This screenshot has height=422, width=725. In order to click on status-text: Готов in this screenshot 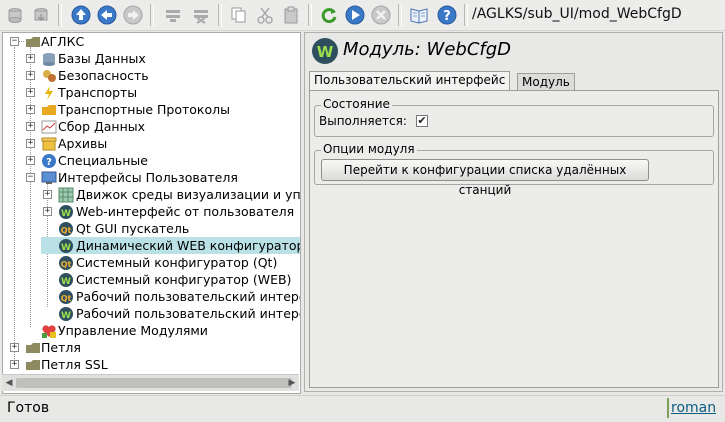, I will do `click(28, 408)`.